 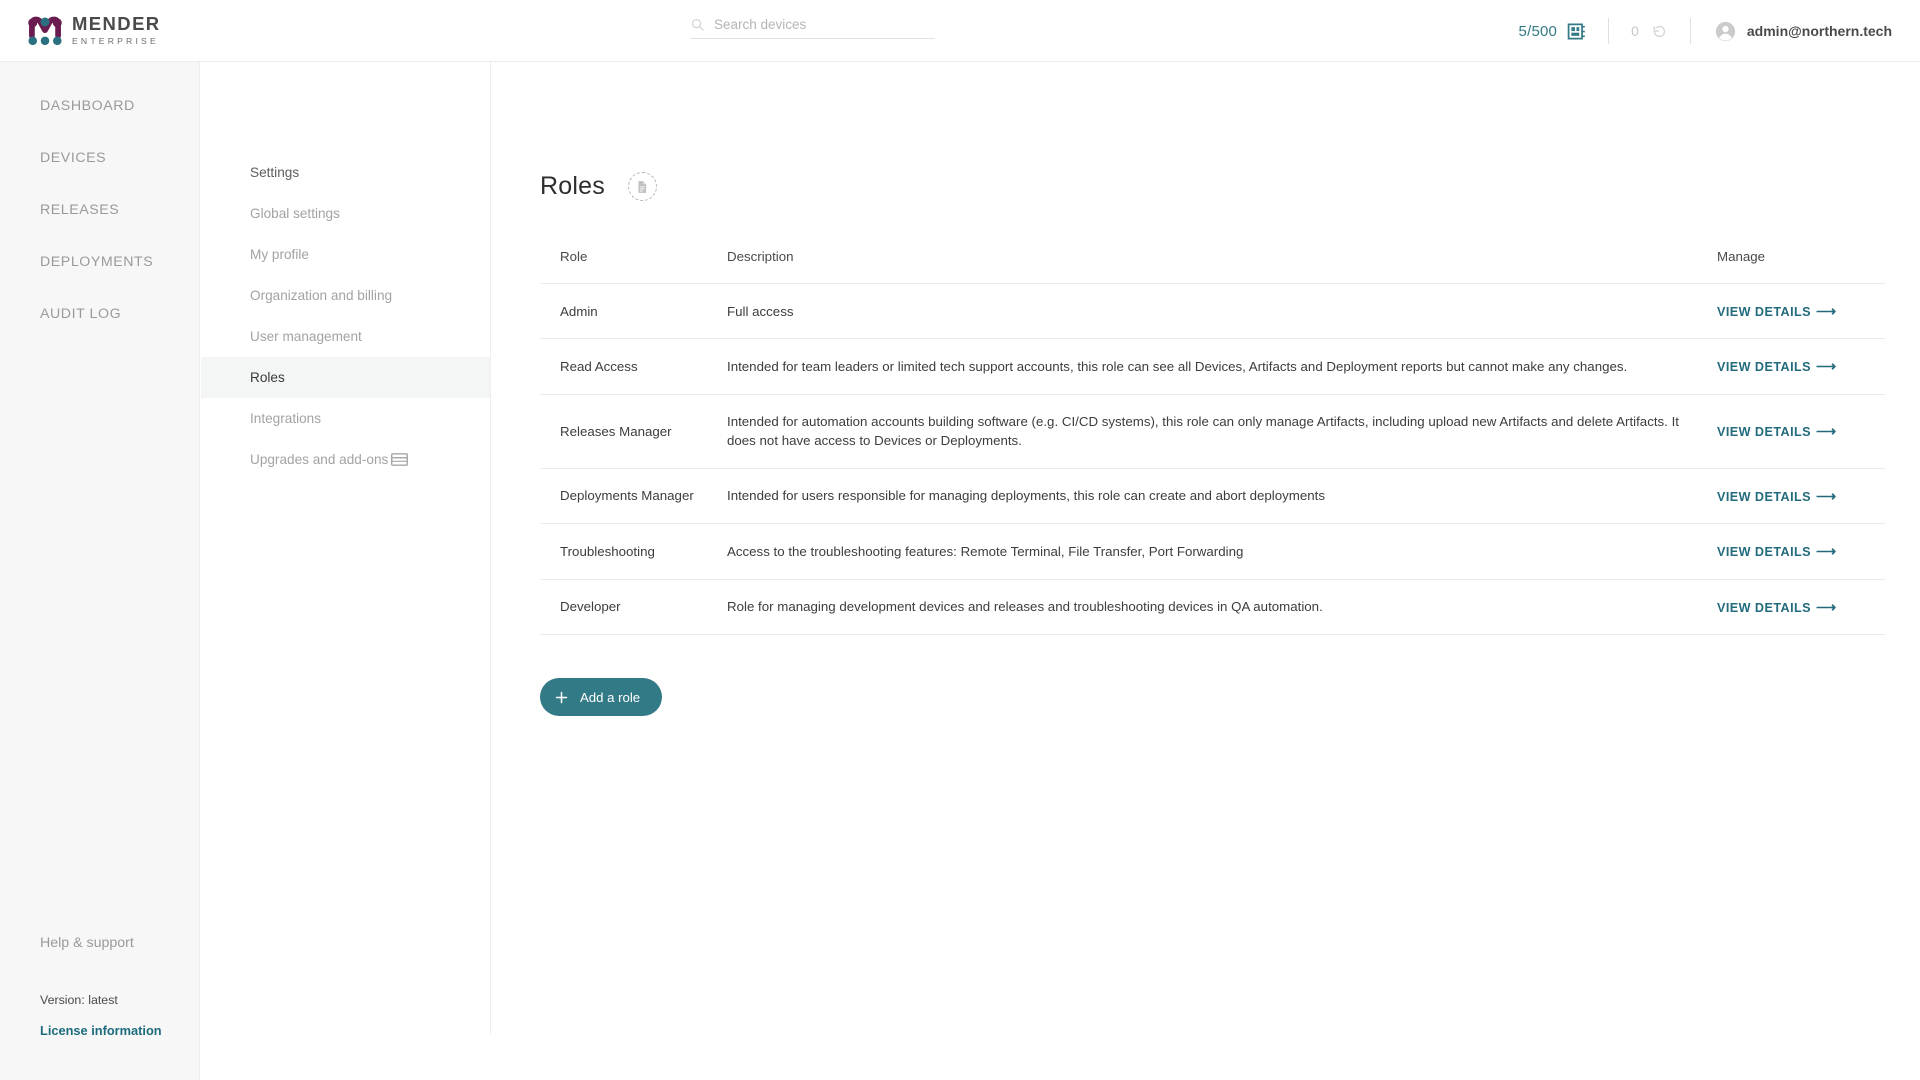 I want to click on subnav-label: User management, so click(x=306, y=336).